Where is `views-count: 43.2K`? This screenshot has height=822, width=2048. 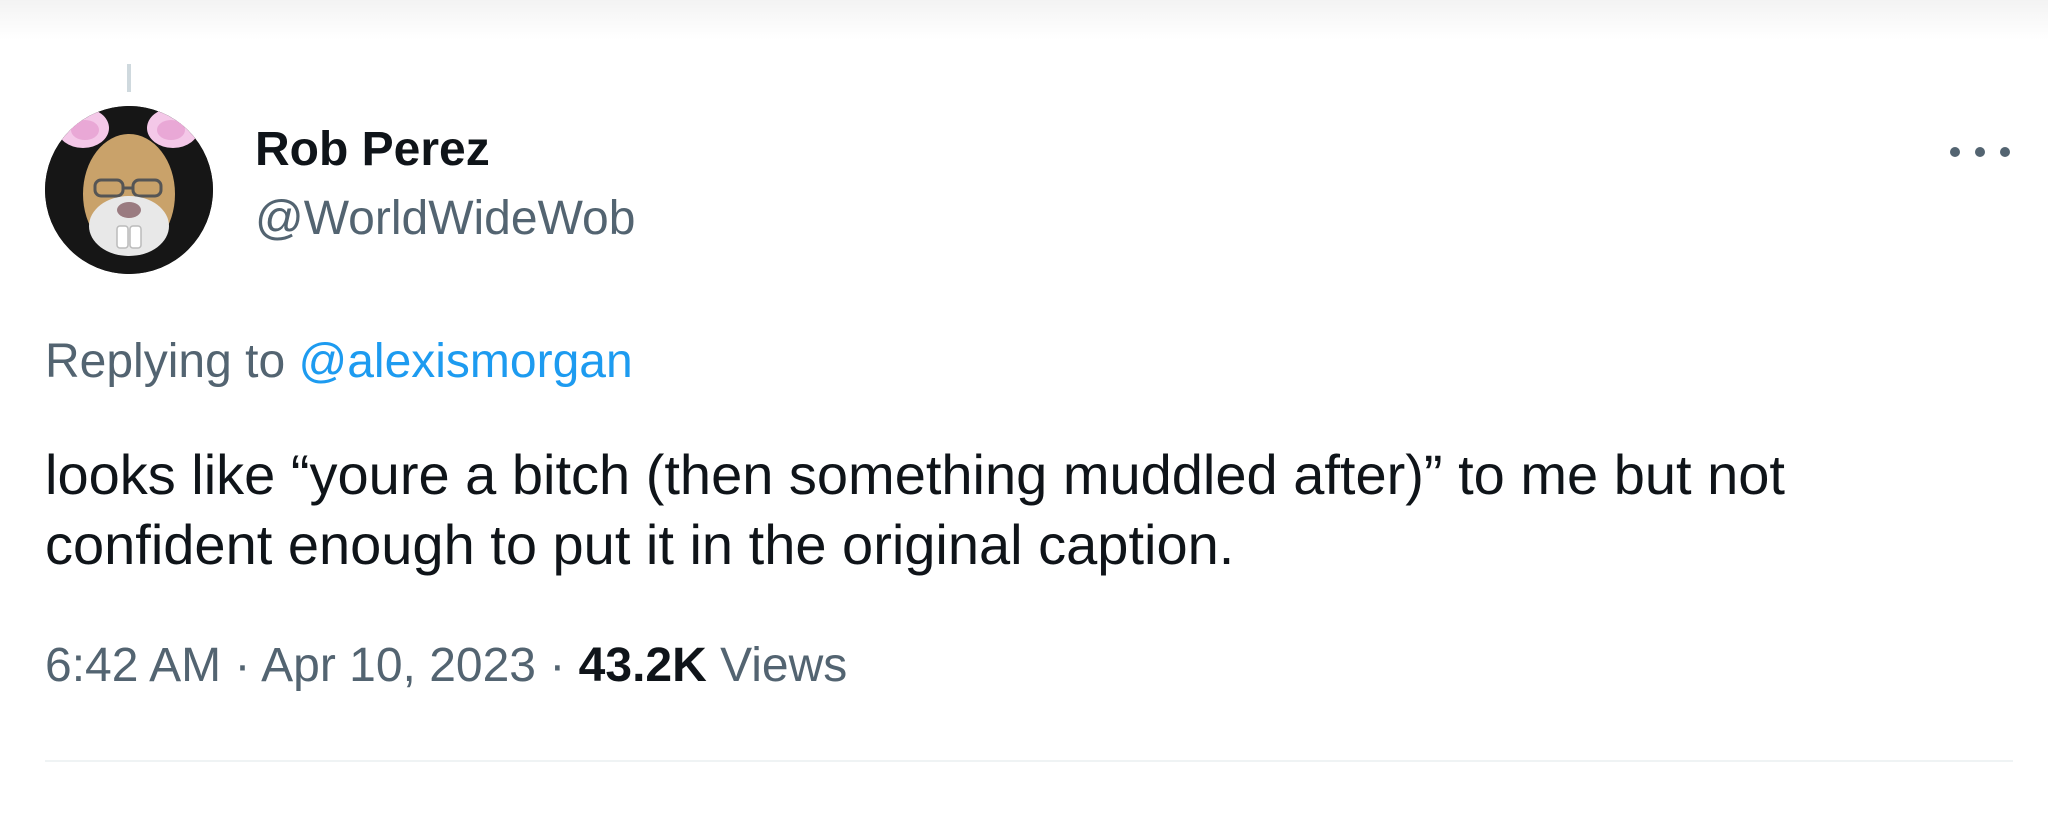 views-count: 43.2K is located at coordinates (643, 665).